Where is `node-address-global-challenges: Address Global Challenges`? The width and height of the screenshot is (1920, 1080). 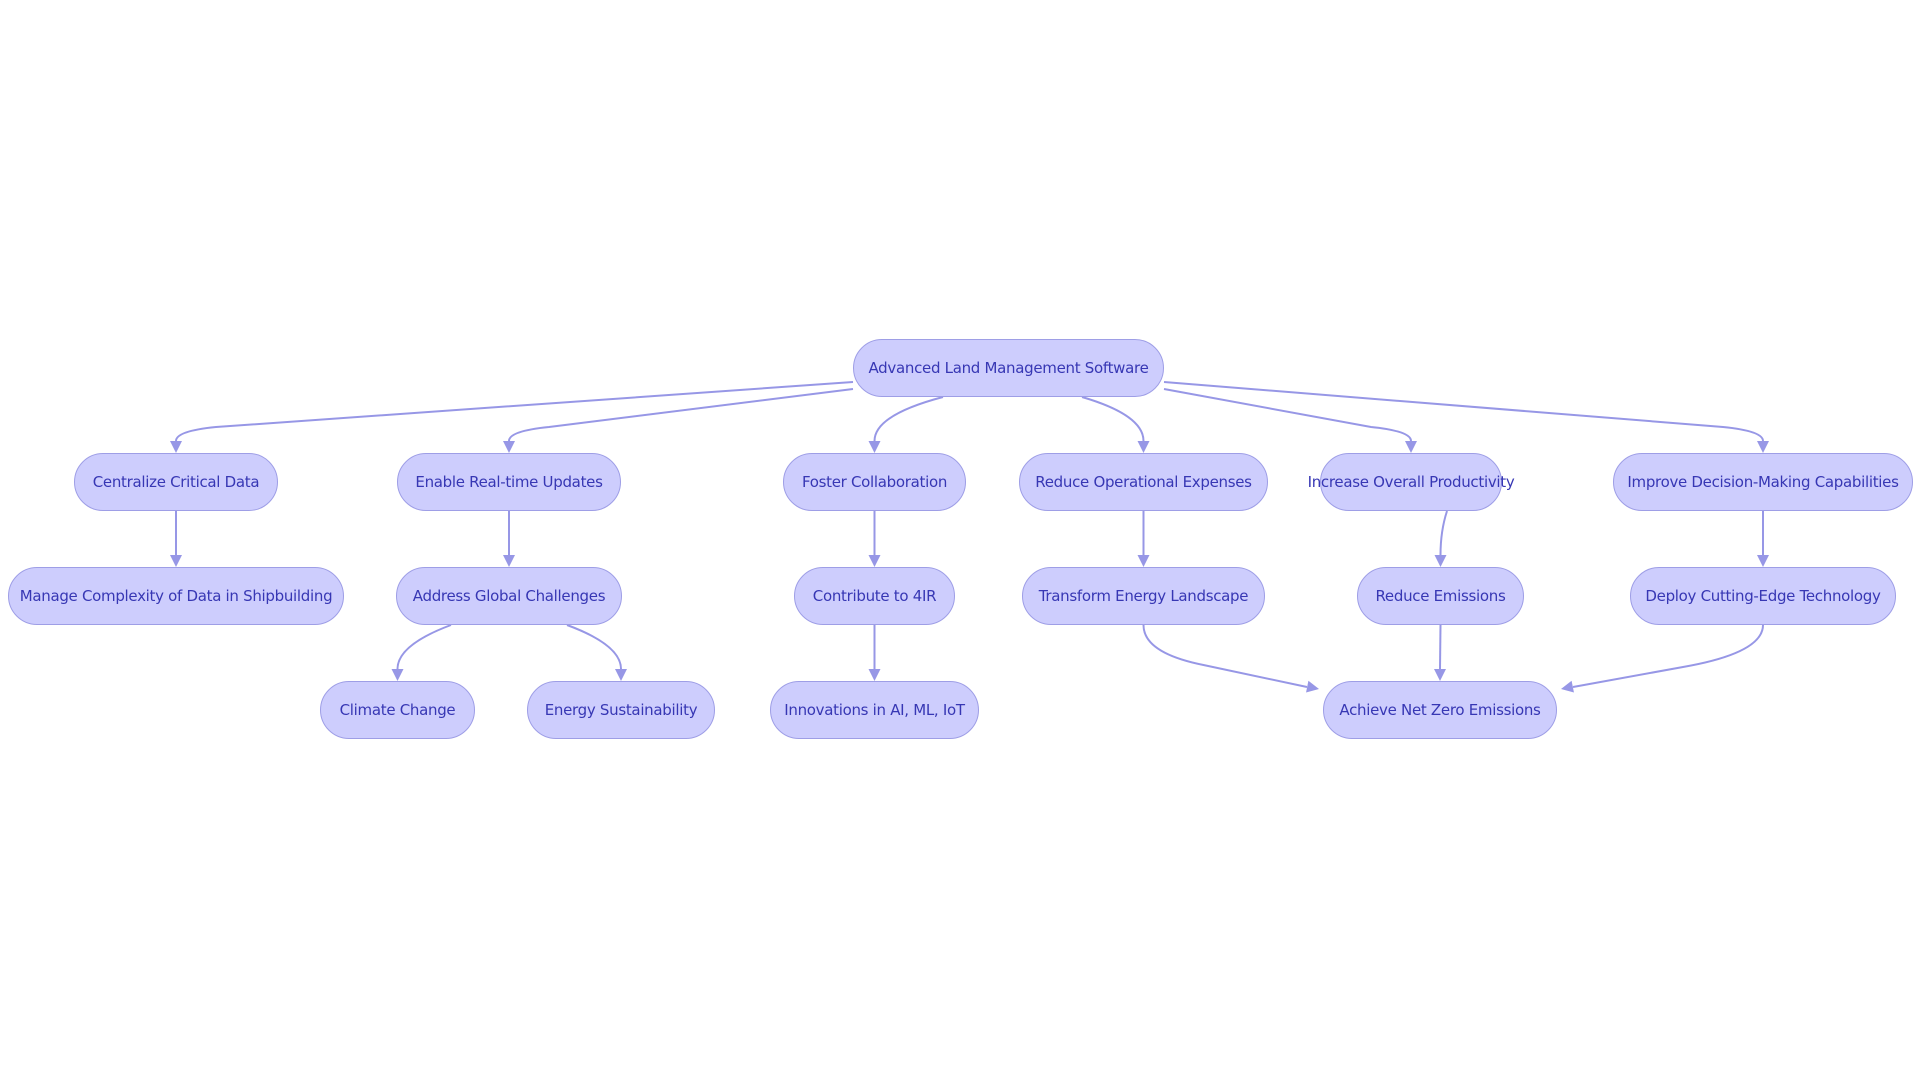 node-address-global-challenges: Address Global Challenges is located at coordinates (509, 596).